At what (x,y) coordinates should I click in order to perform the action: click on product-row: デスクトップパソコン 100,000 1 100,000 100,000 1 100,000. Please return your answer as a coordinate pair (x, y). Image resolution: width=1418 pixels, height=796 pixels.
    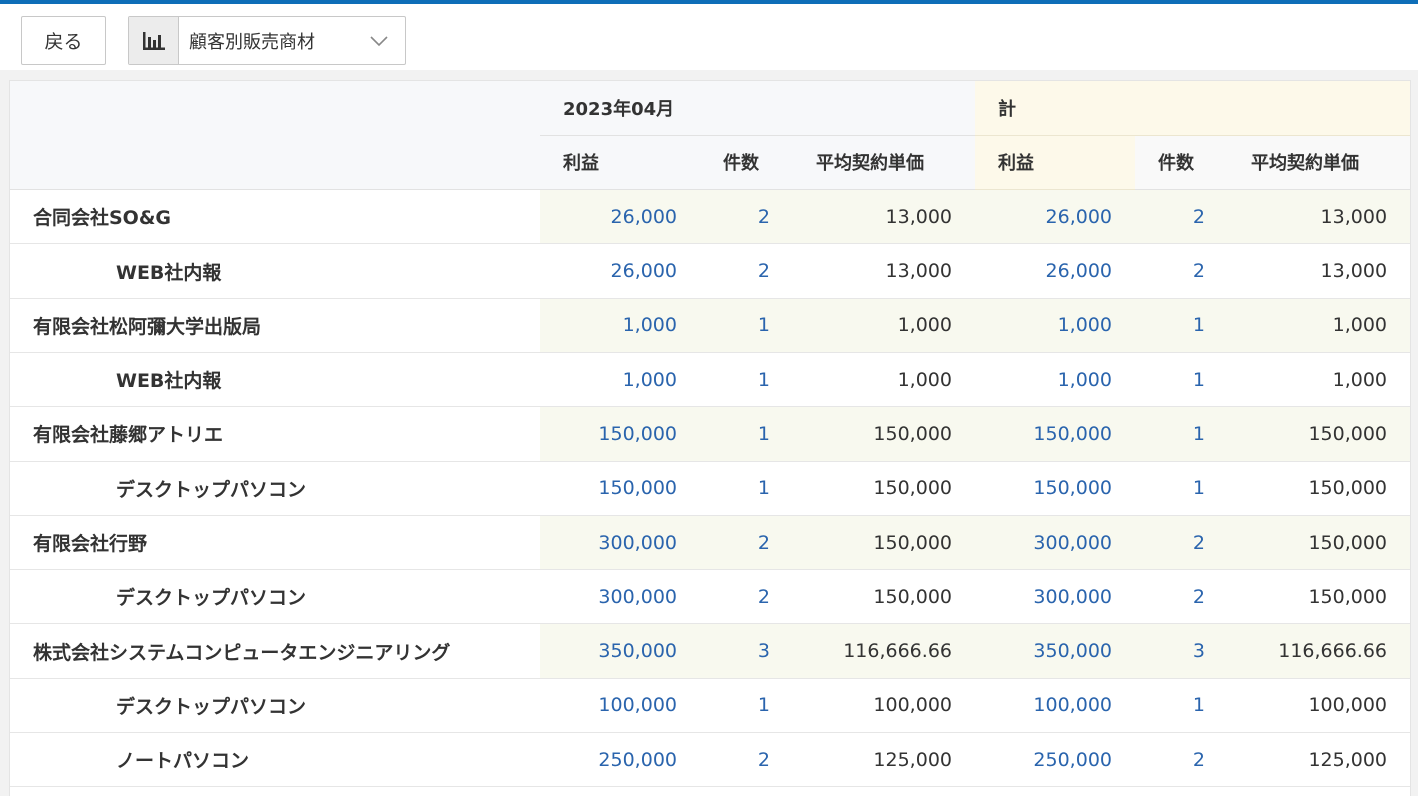
    Looking at the image, I should click on (710, 706).